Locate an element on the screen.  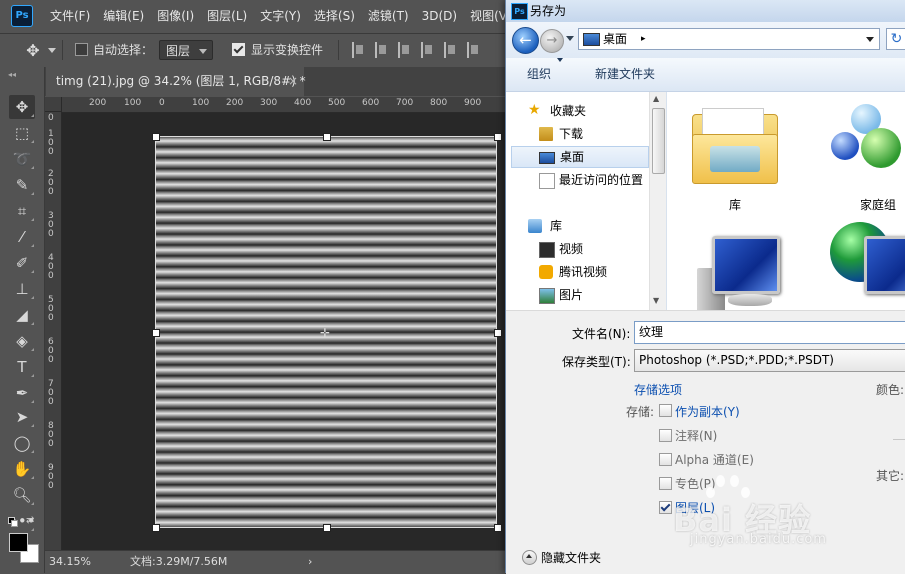
nav-item-pictures: 图片 is located at coordinates (577, 295).